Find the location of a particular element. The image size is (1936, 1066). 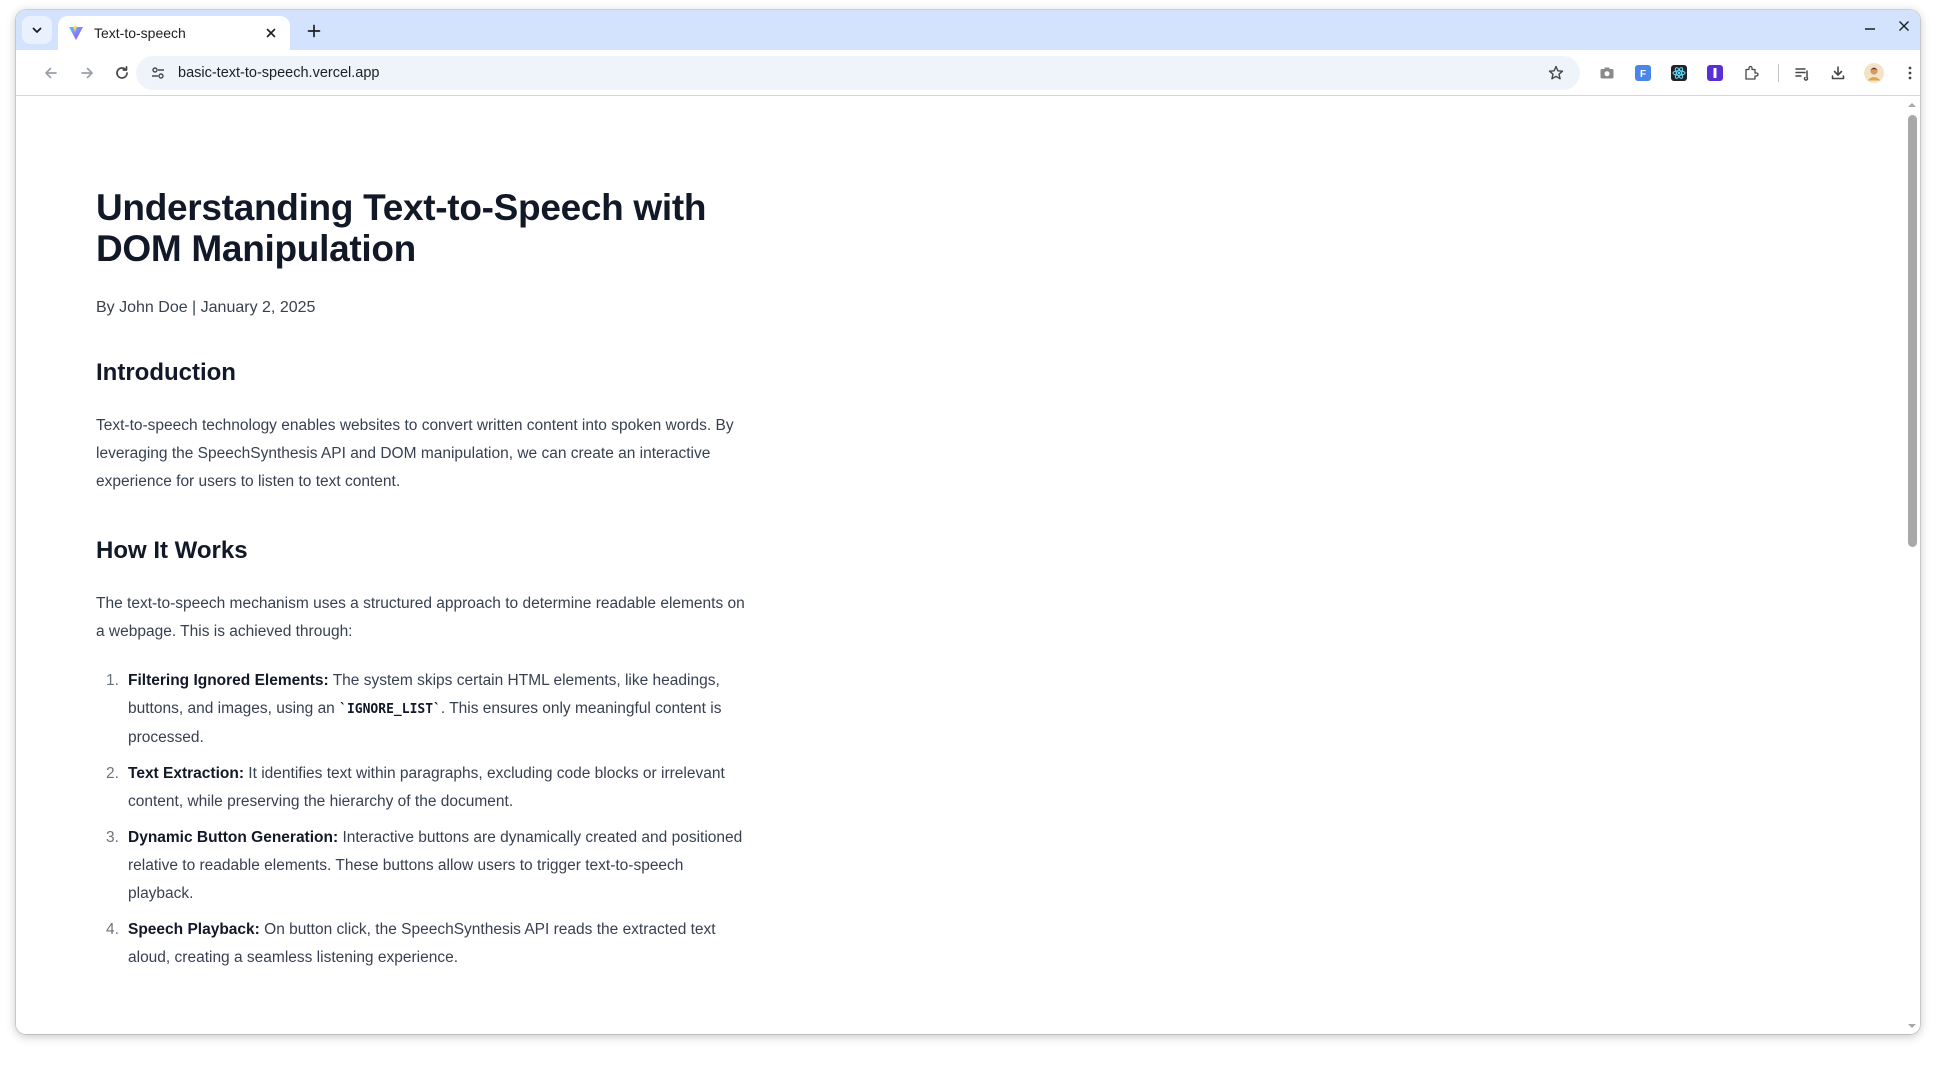

address-bar: basic-text-to-speech.vercel.app is located at coordinates (858, 73).